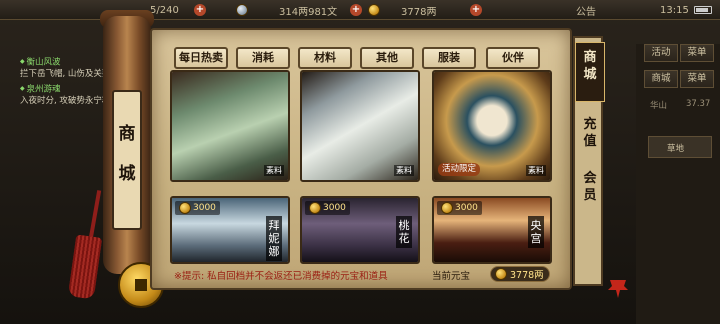 The height and width of the screenshot is (324, 720). I want to click on scroll-title-char: 商, so click(127, 134).